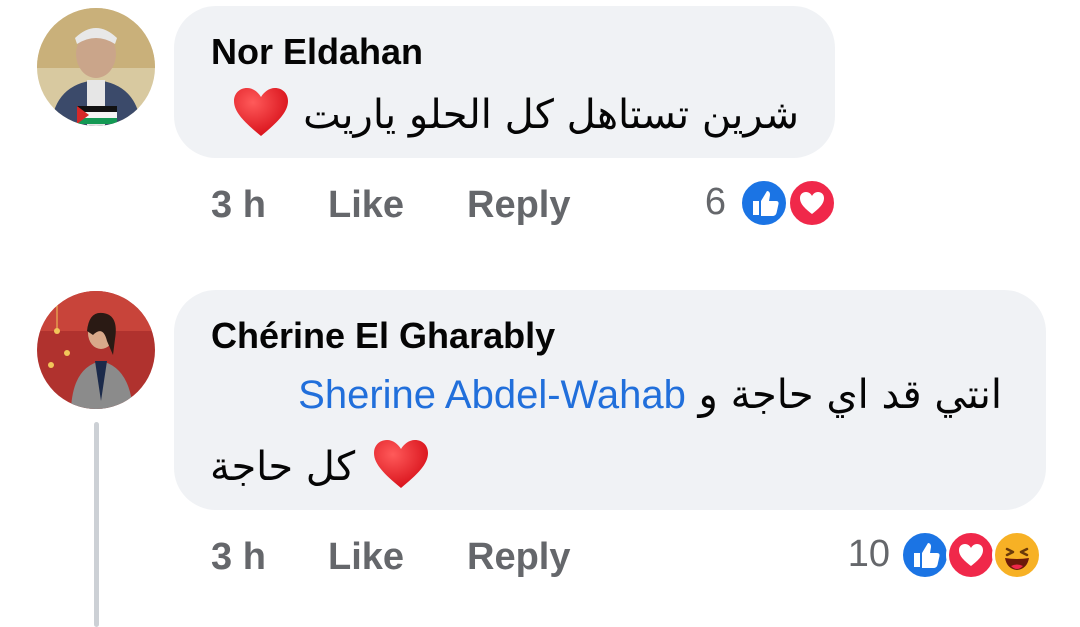 Image resolution: width=1080 pixels, height=627 pixels. Describe the element at coordinates (703, 202) in the screenshot. I see `reaction-count: 6` at that location.